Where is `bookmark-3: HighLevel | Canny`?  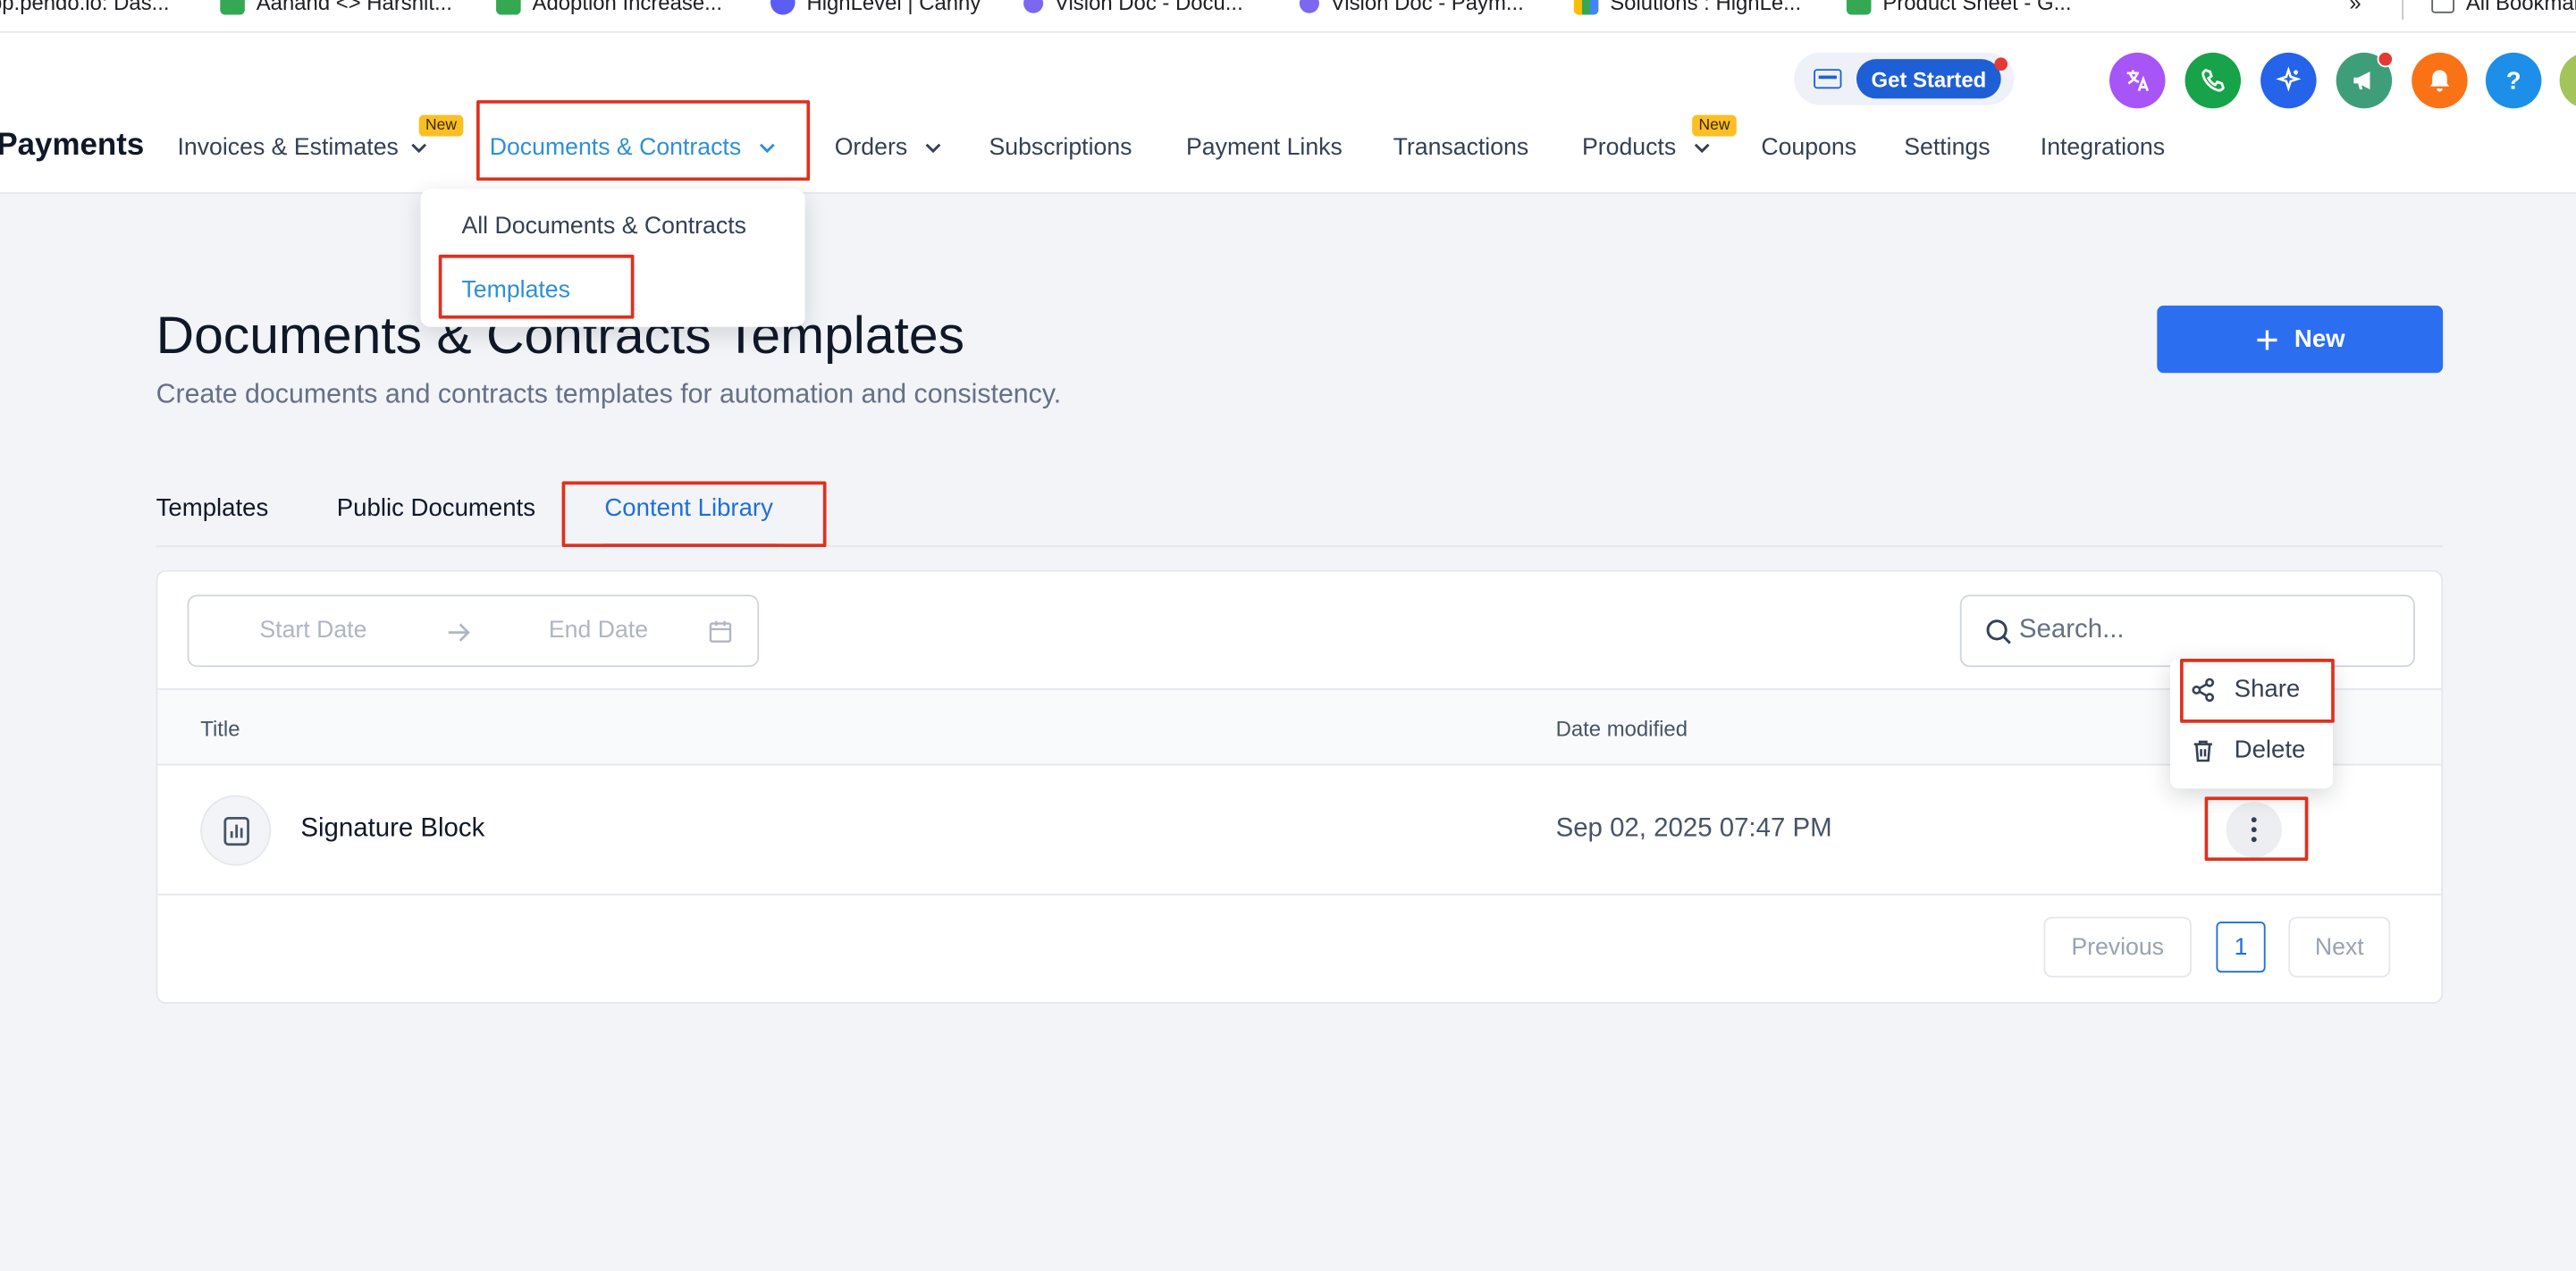
bookmark-3: HighLevel | Canny is located at coordinates (876, 8).